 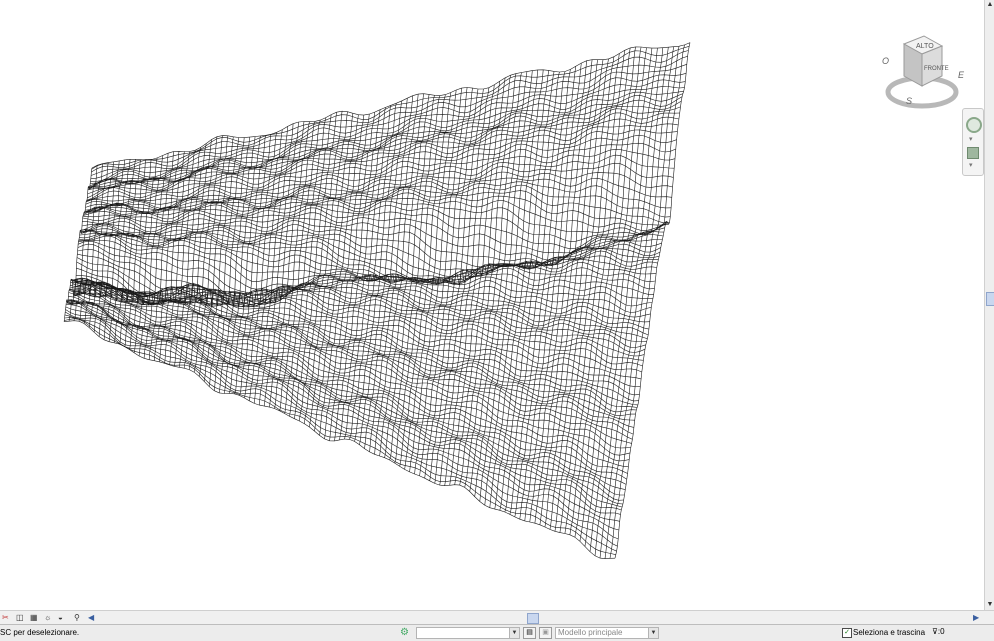 I want to click on vertical-scrollbar: ▲ ▼, so click(x=989, y=305).